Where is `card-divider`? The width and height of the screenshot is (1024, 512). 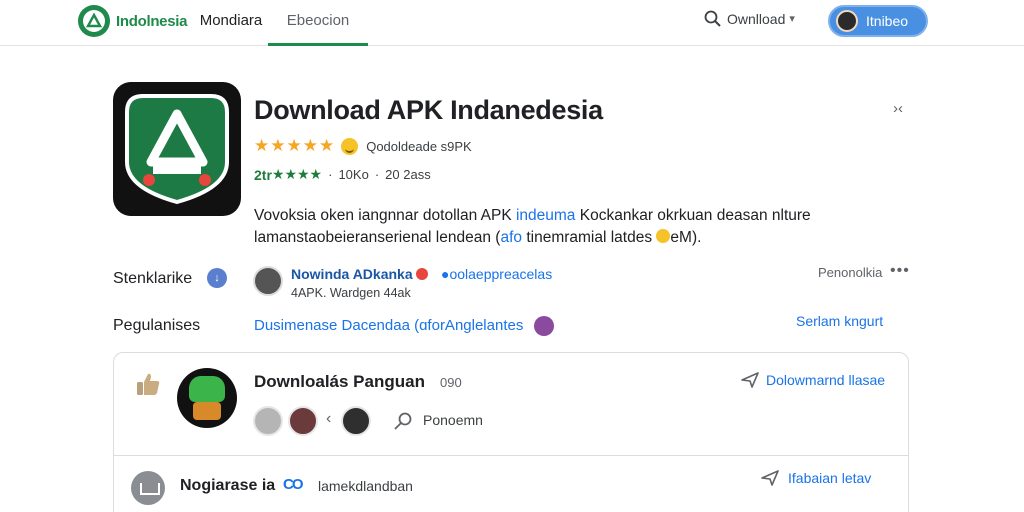 card-divider is located at coordinates (511, 455).